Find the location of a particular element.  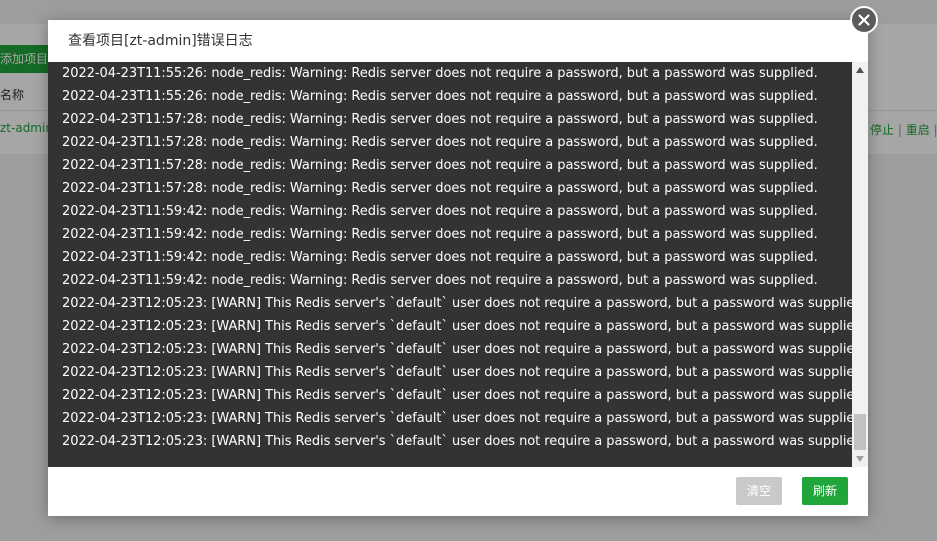

scroll-down-icon is located at coordinates (860, 459).